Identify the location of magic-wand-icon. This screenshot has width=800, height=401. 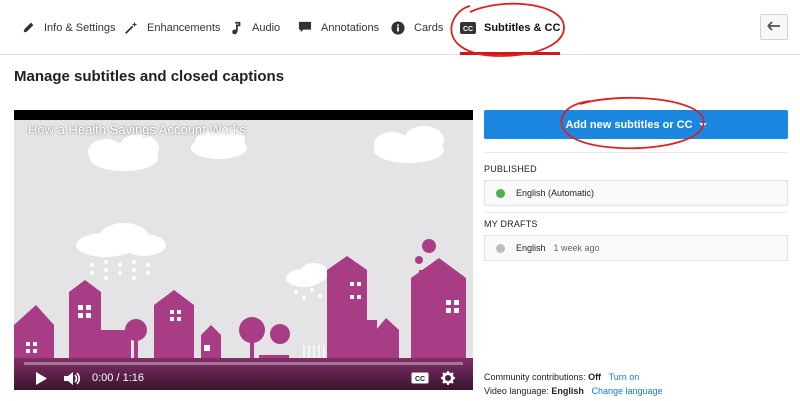
(131, 28).